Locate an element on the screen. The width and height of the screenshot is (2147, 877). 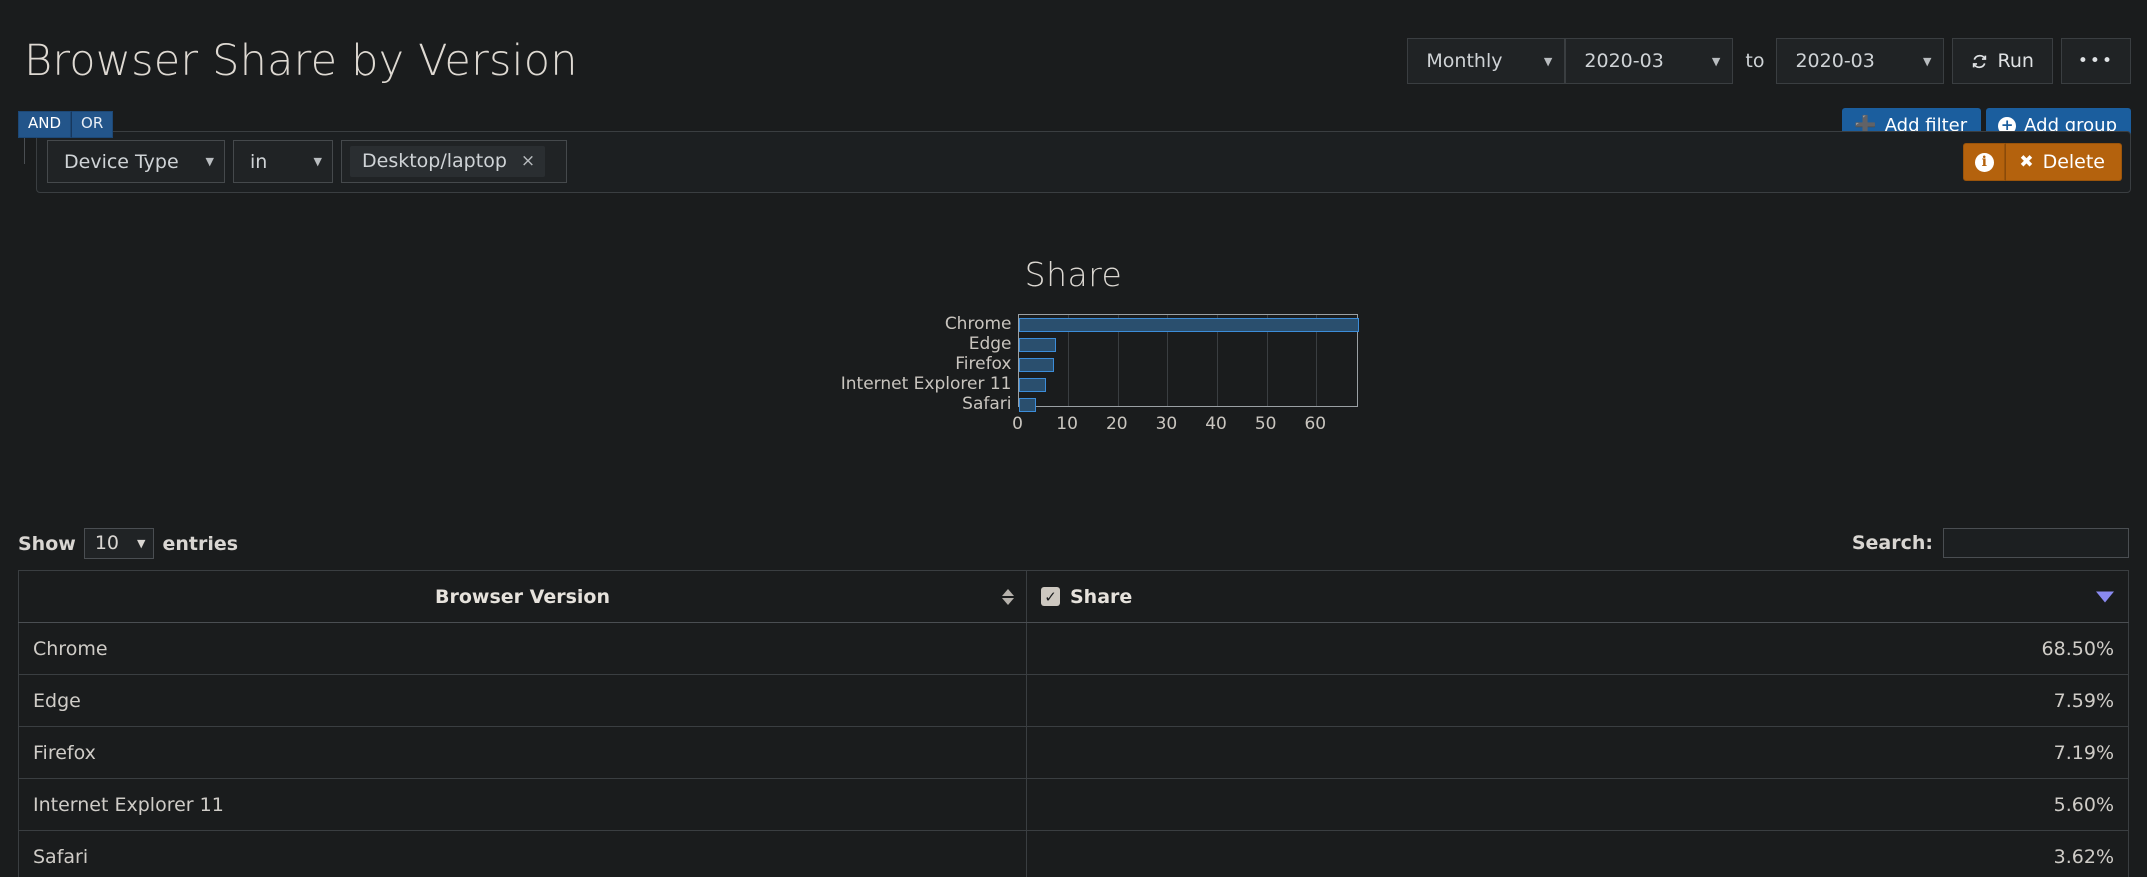
close-icon: × is located at coordinates (528, 161).